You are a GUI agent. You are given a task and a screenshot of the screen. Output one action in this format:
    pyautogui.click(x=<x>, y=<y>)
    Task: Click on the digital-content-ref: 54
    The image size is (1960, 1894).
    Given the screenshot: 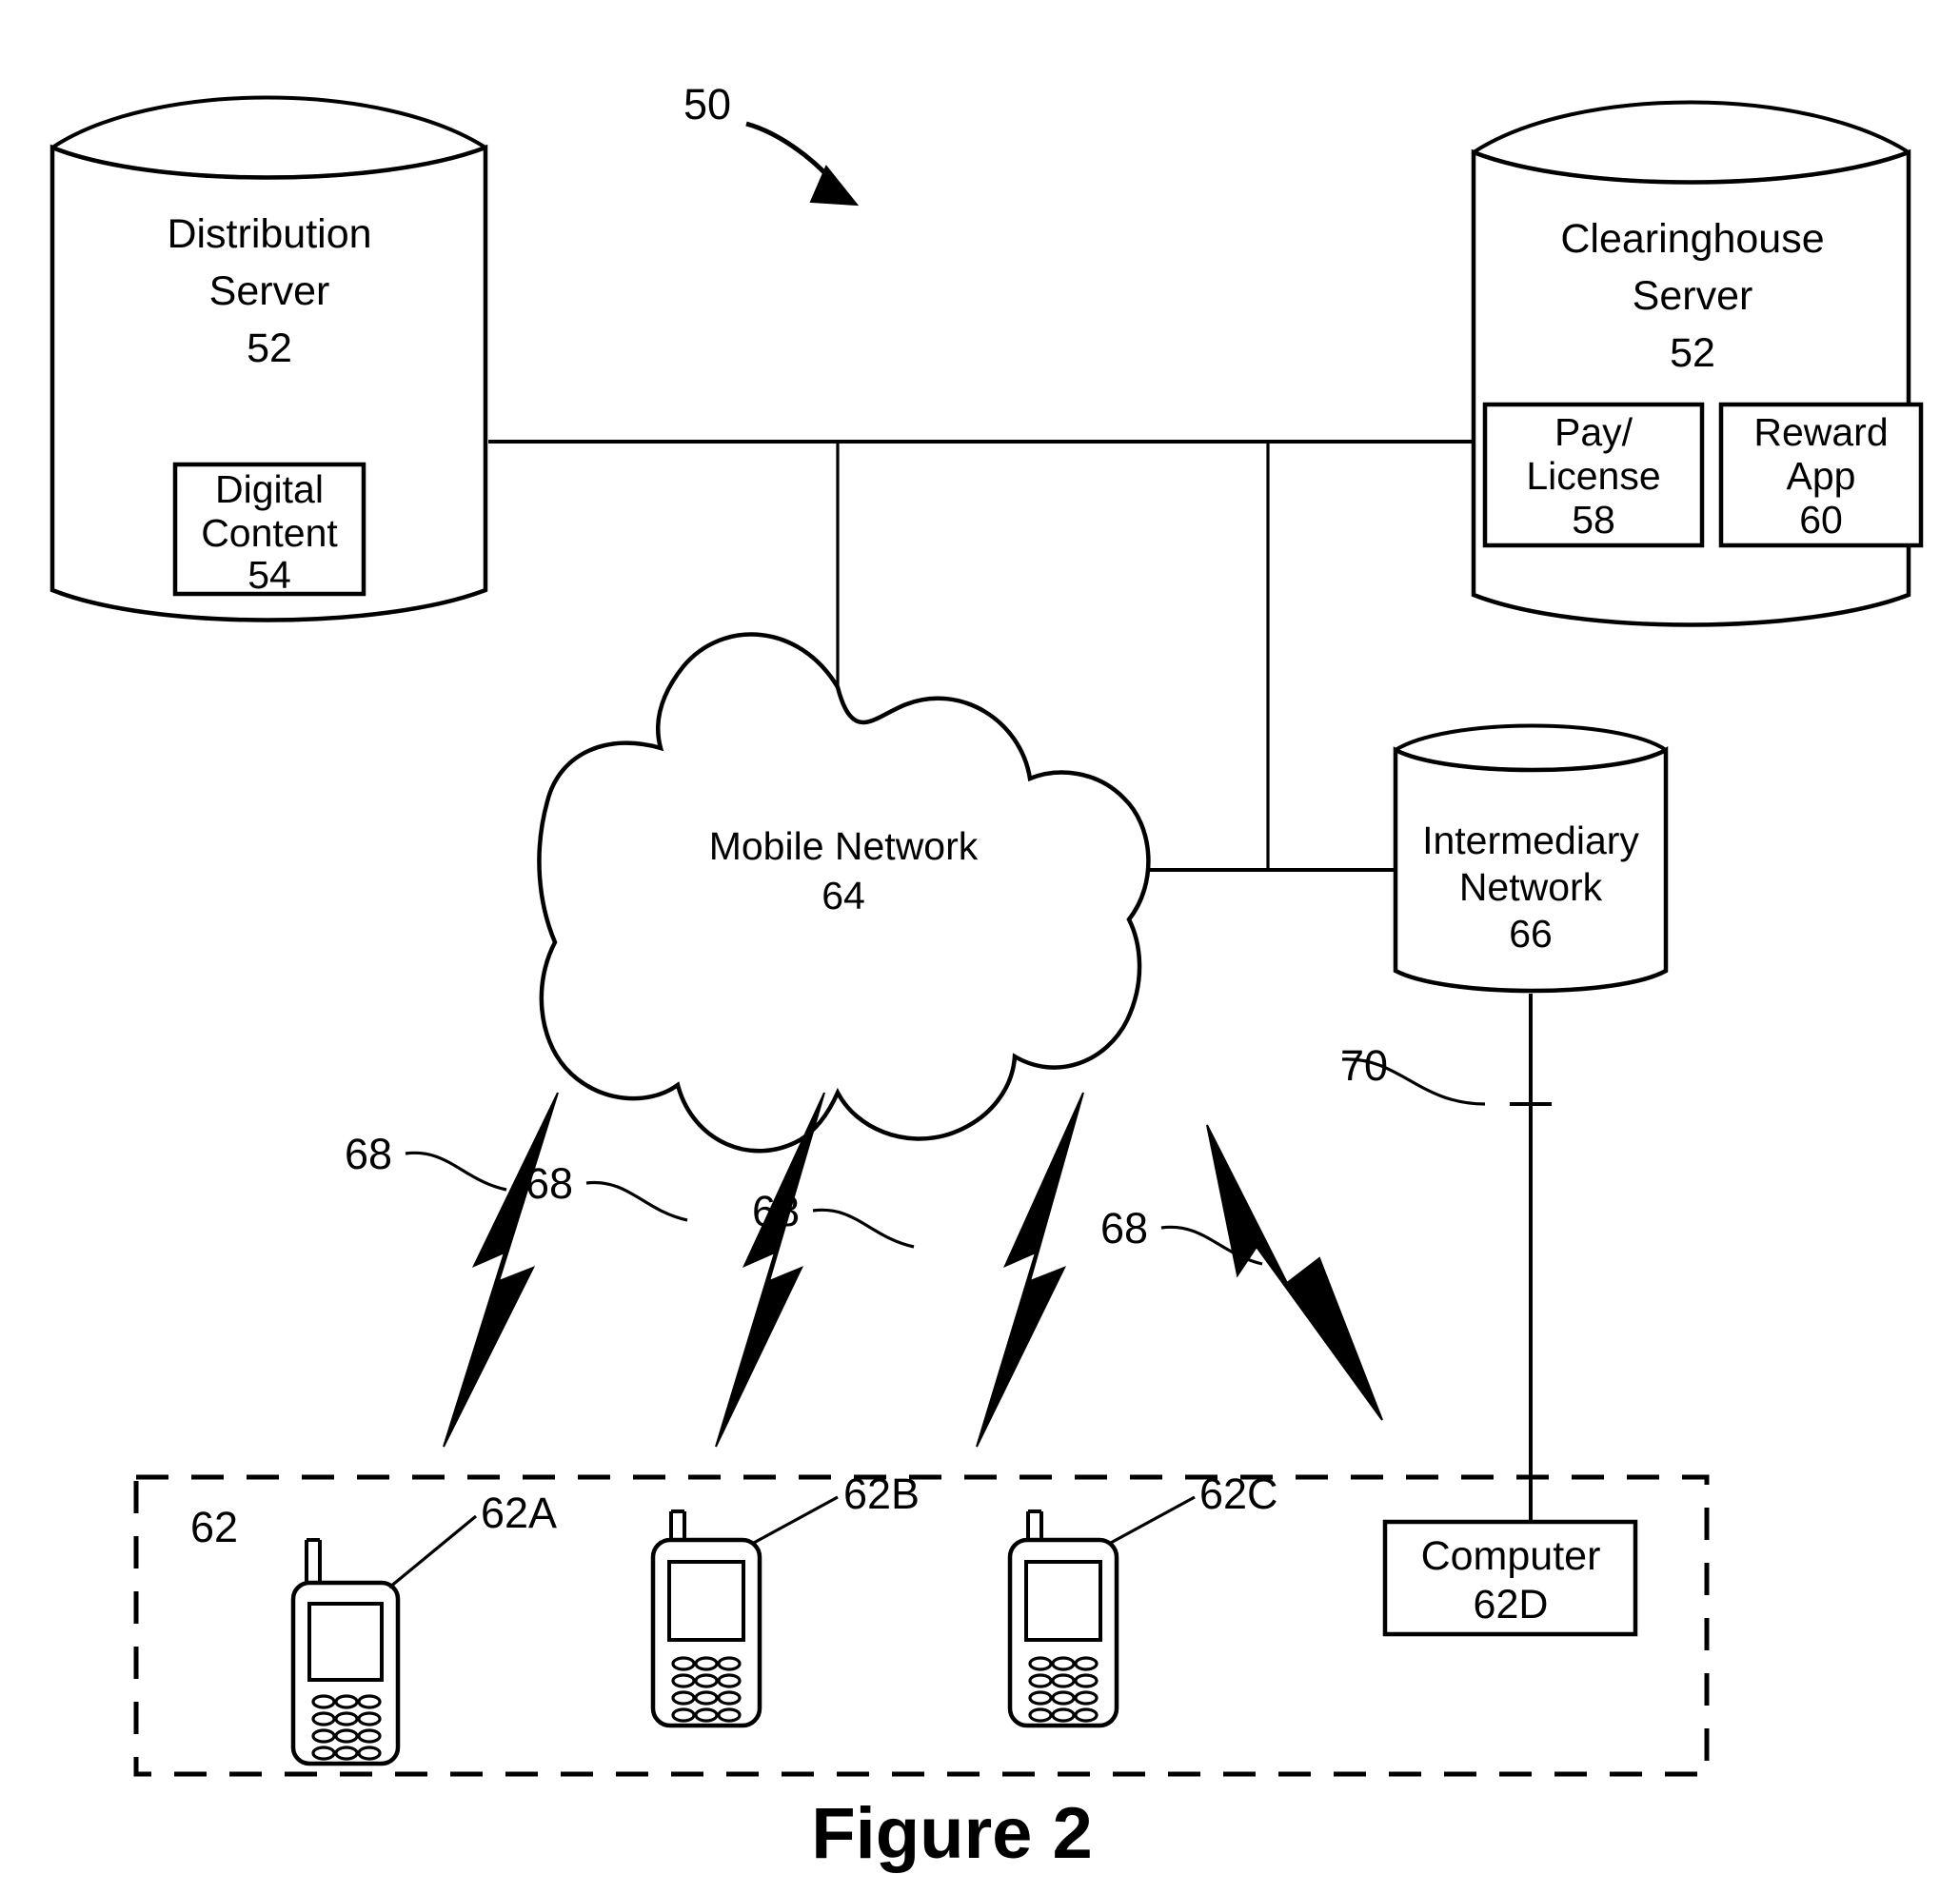 What is the action you would take?
    pyautogui.click(x=269, y=575)
    